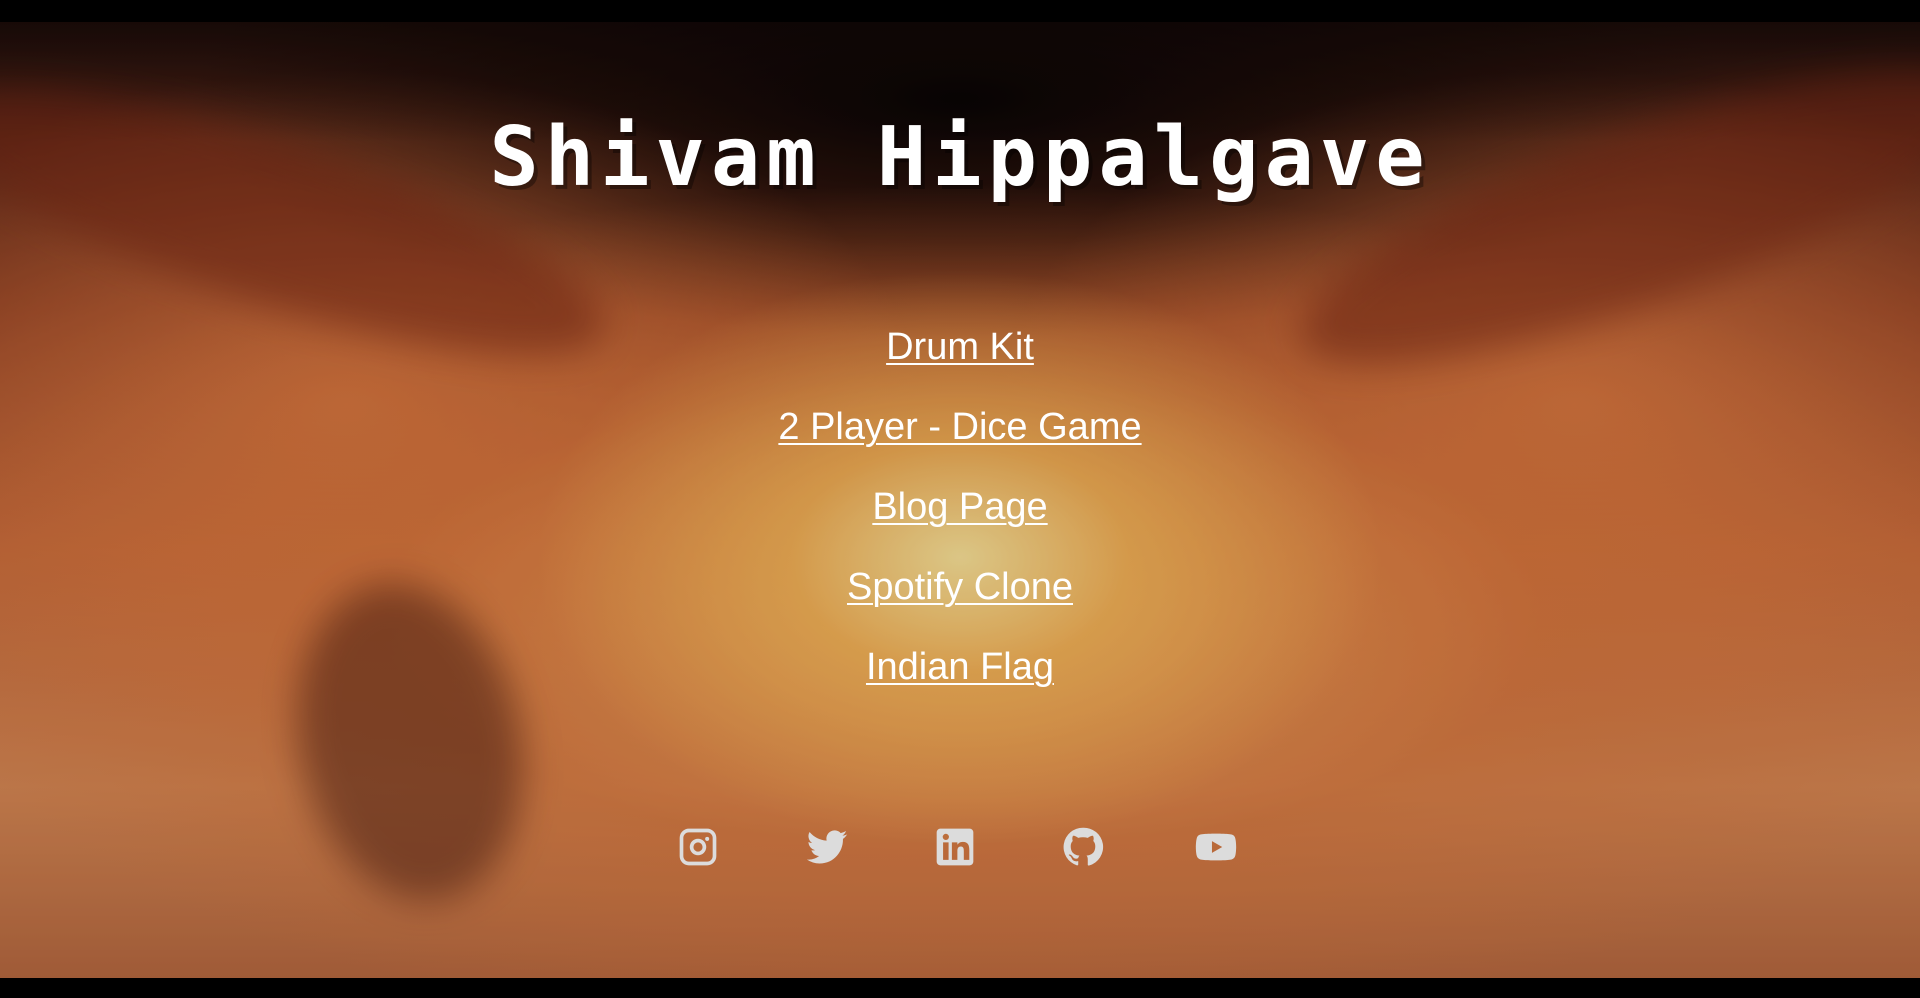 The width and height of the screenshot is (1920, 998). What do you see at coordinates (1083, 847) in the screenshot?
I see `github-icon` at bounding box center [1083, 847].